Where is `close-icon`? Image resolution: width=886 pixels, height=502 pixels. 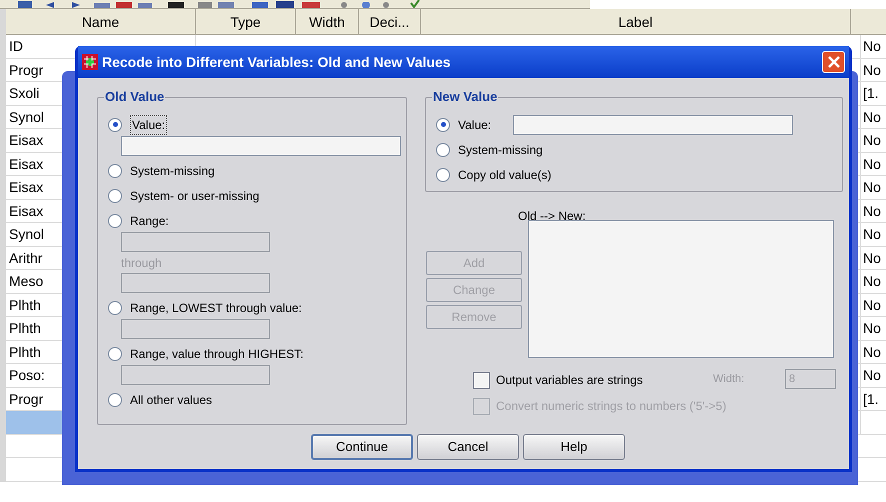 close-icon is located at coordinates (834, 62).